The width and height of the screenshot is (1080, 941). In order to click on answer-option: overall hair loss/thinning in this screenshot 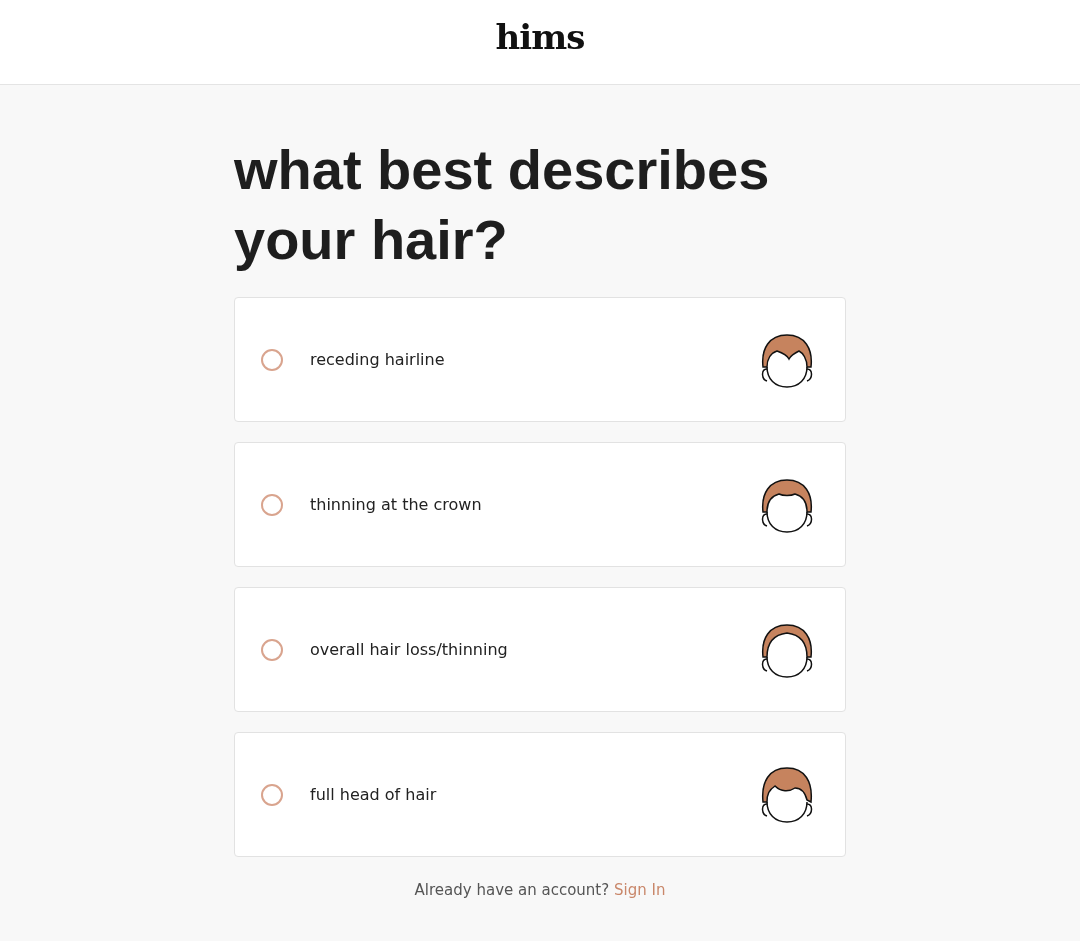, I will do `click(540, 649)`.